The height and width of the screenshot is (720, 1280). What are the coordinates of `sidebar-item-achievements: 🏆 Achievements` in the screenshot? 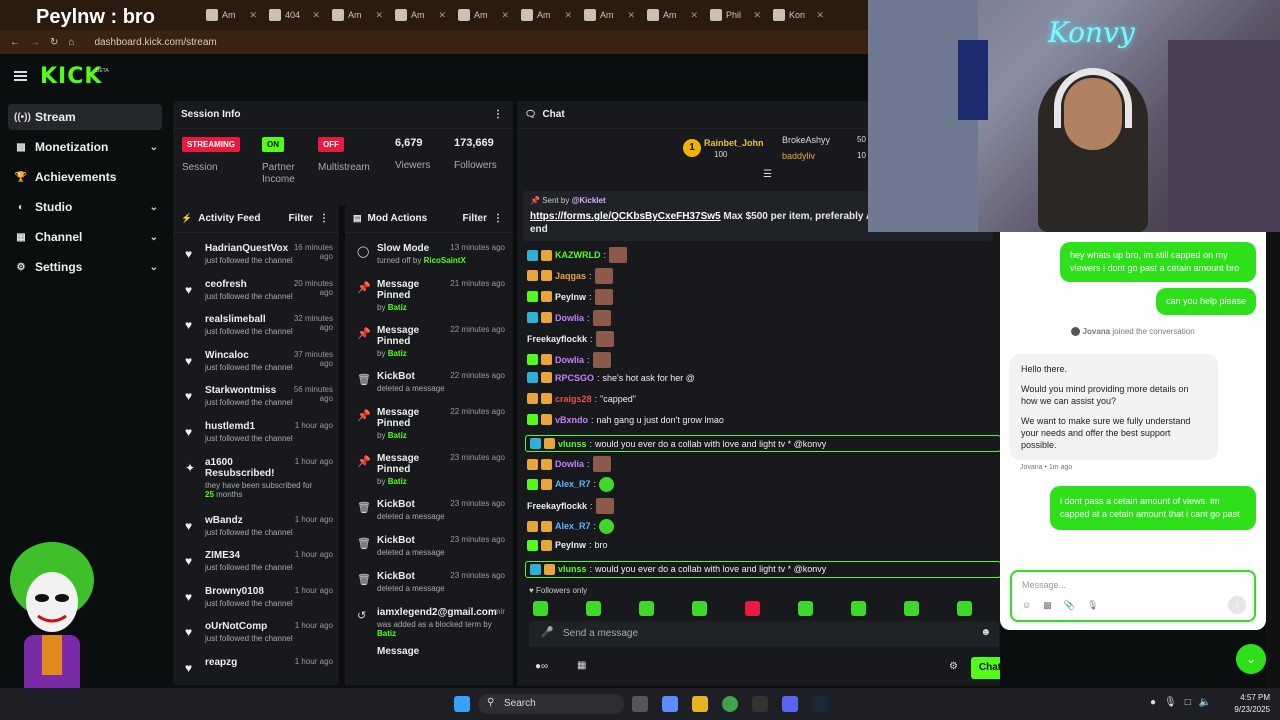 It's located at (85, 177).